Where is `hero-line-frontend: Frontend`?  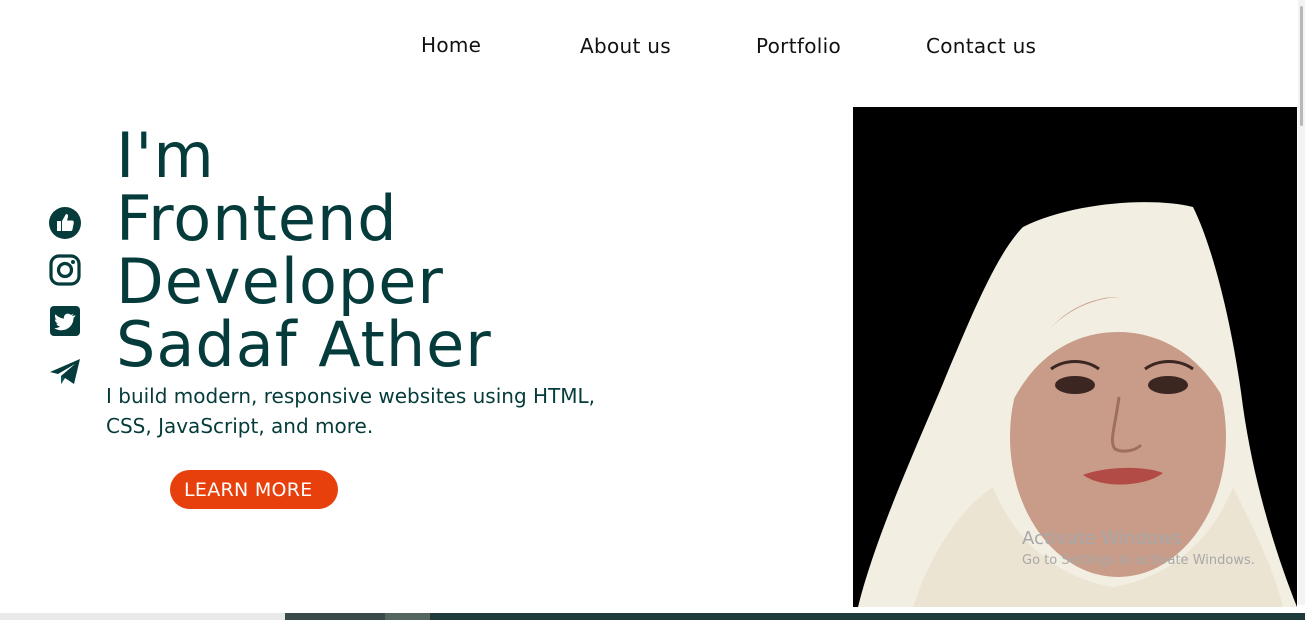
hero-line-frontend: Frontend is located at coordinates (257, 218).